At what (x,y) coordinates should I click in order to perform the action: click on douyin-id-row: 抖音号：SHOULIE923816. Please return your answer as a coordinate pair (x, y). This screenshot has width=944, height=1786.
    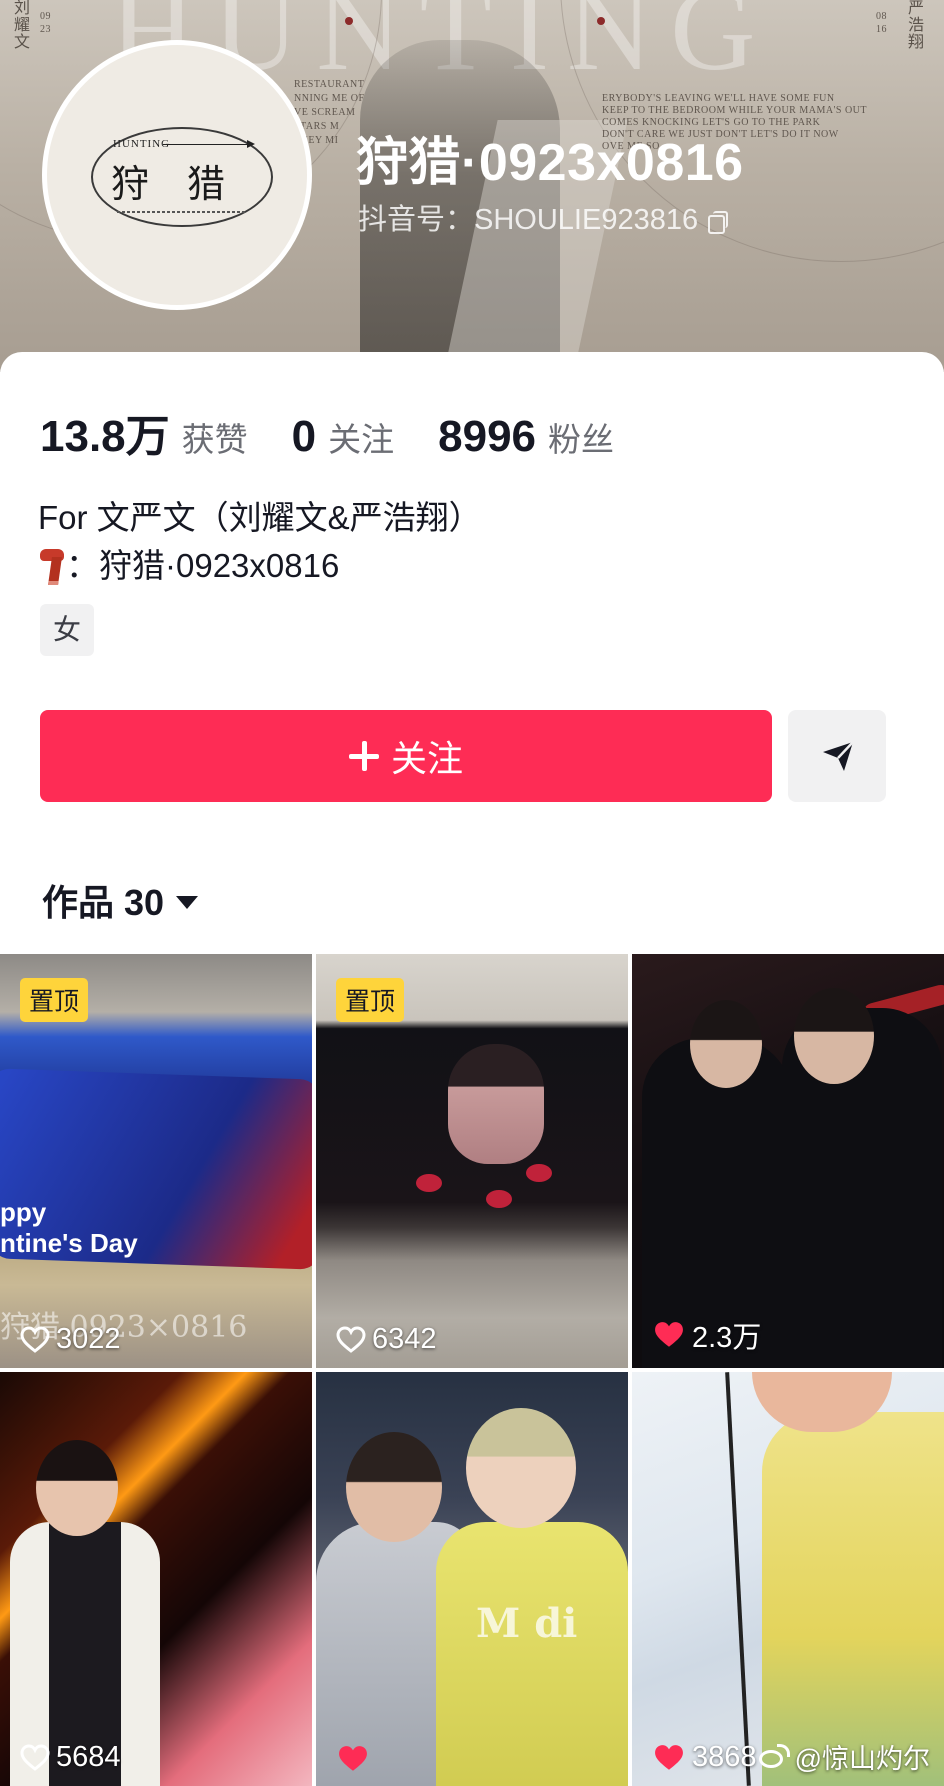
    Looking at the image, I should click on (543, 217).